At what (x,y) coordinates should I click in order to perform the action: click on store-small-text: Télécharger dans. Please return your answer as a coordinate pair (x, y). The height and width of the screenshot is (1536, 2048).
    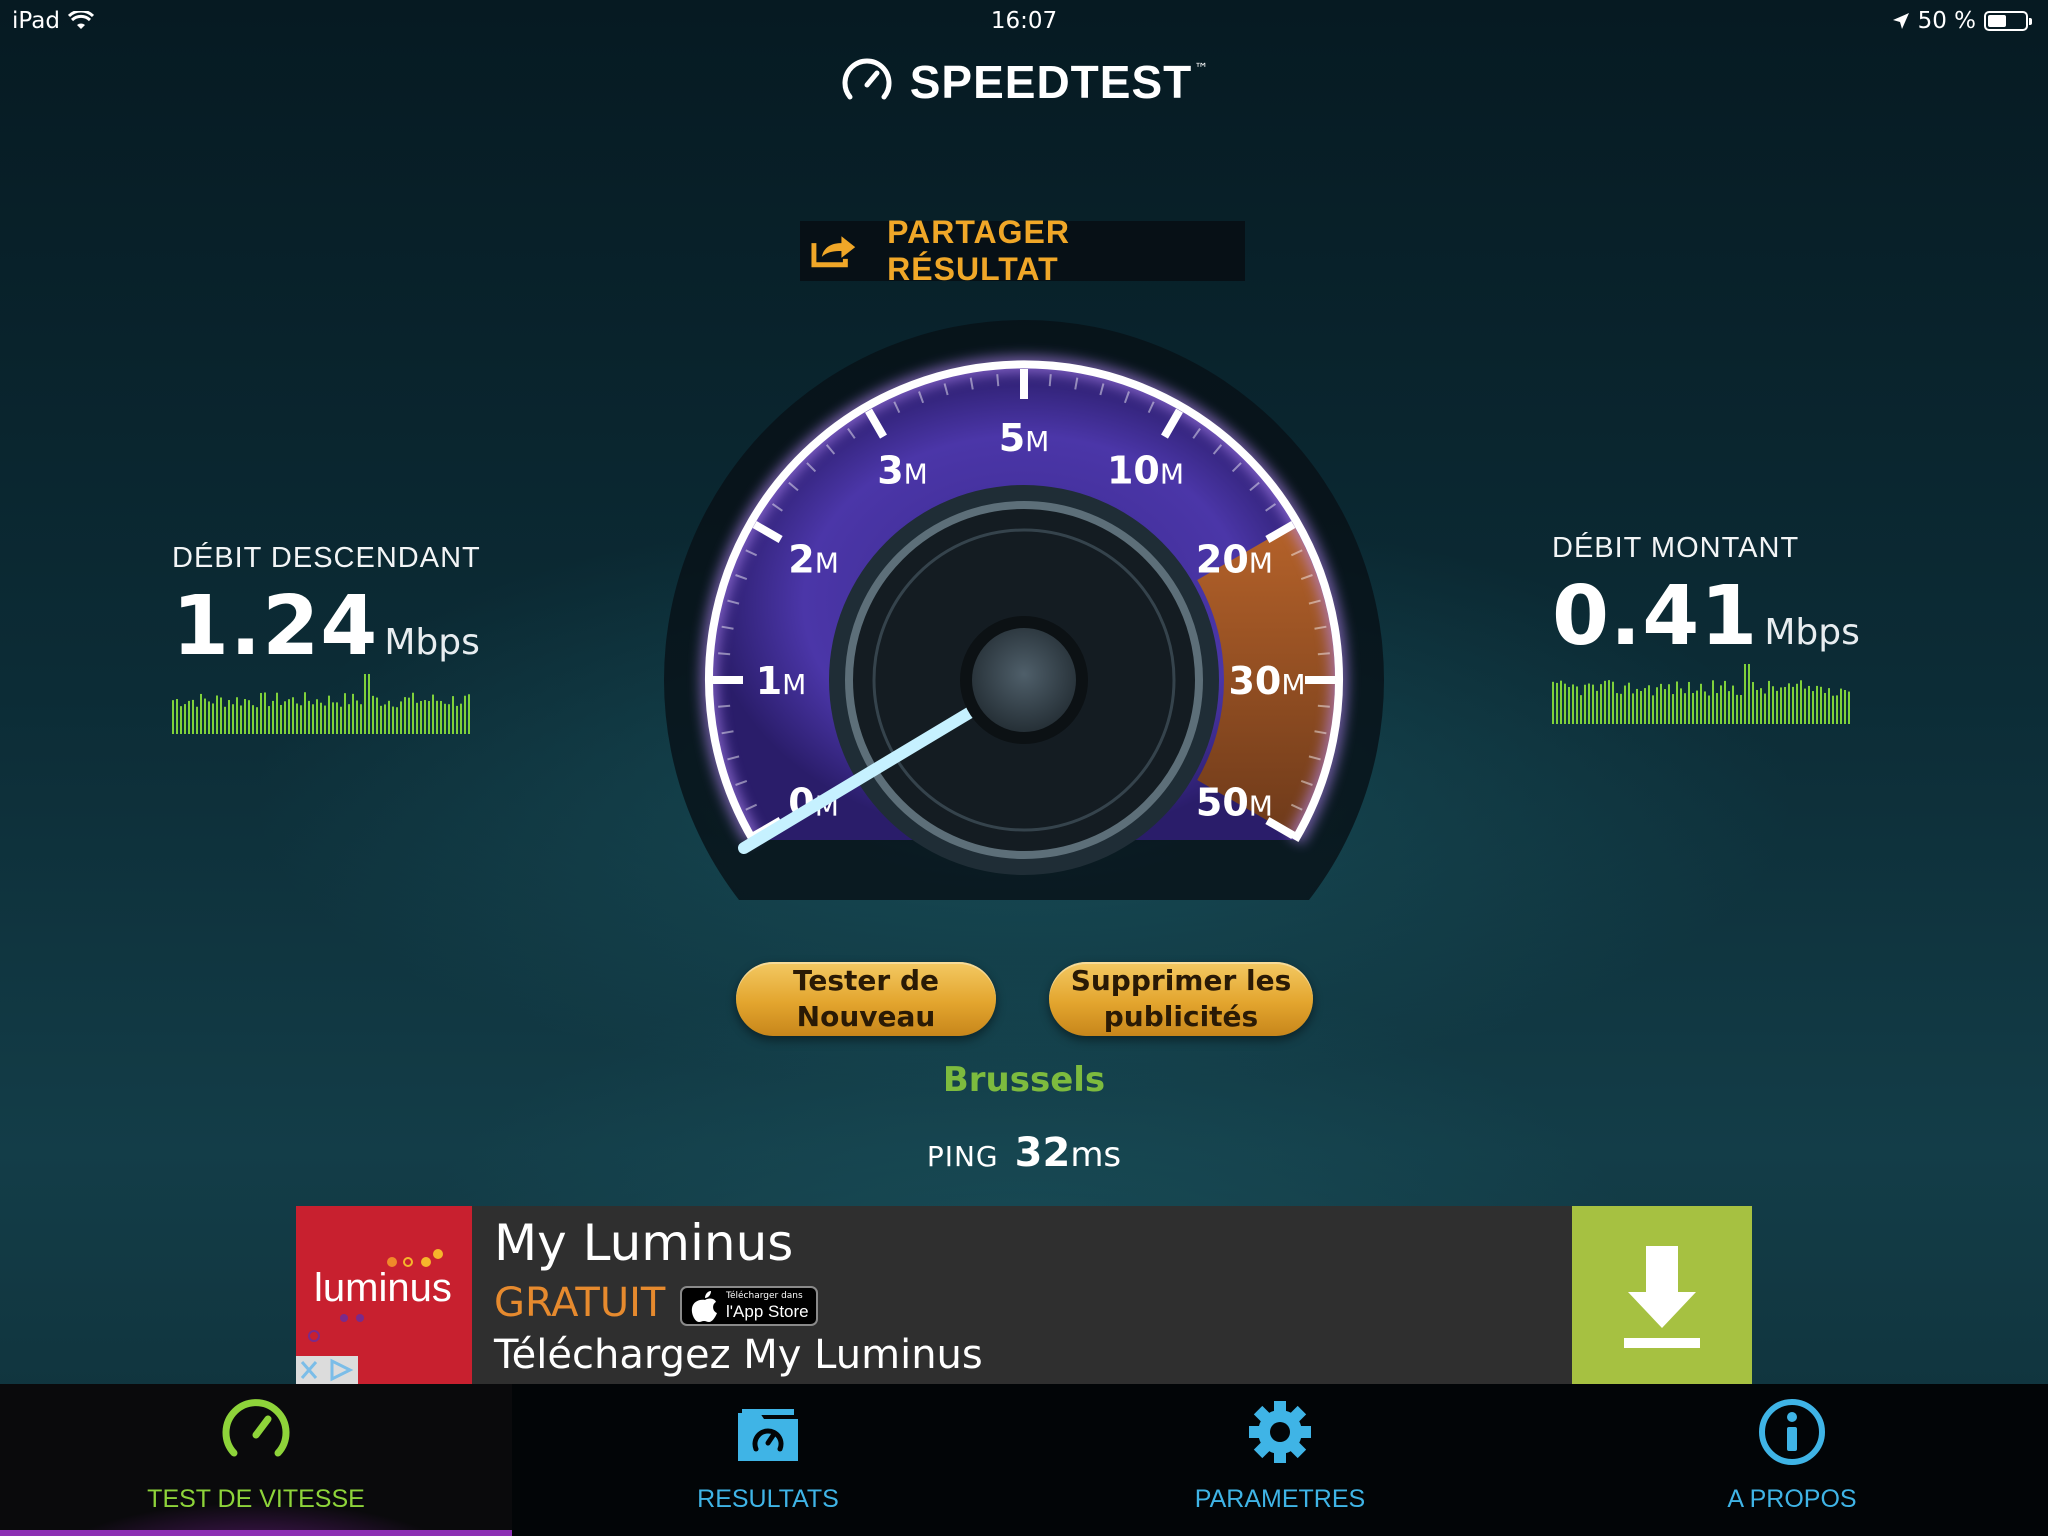
    Looking at the image, I should click on (764, 1296).